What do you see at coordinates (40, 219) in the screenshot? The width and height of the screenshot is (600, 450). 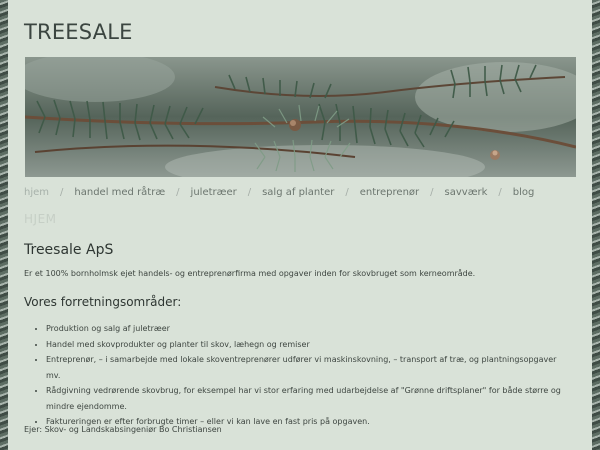 I see `page-heading: HJEM` at bounding box center [40, 219].